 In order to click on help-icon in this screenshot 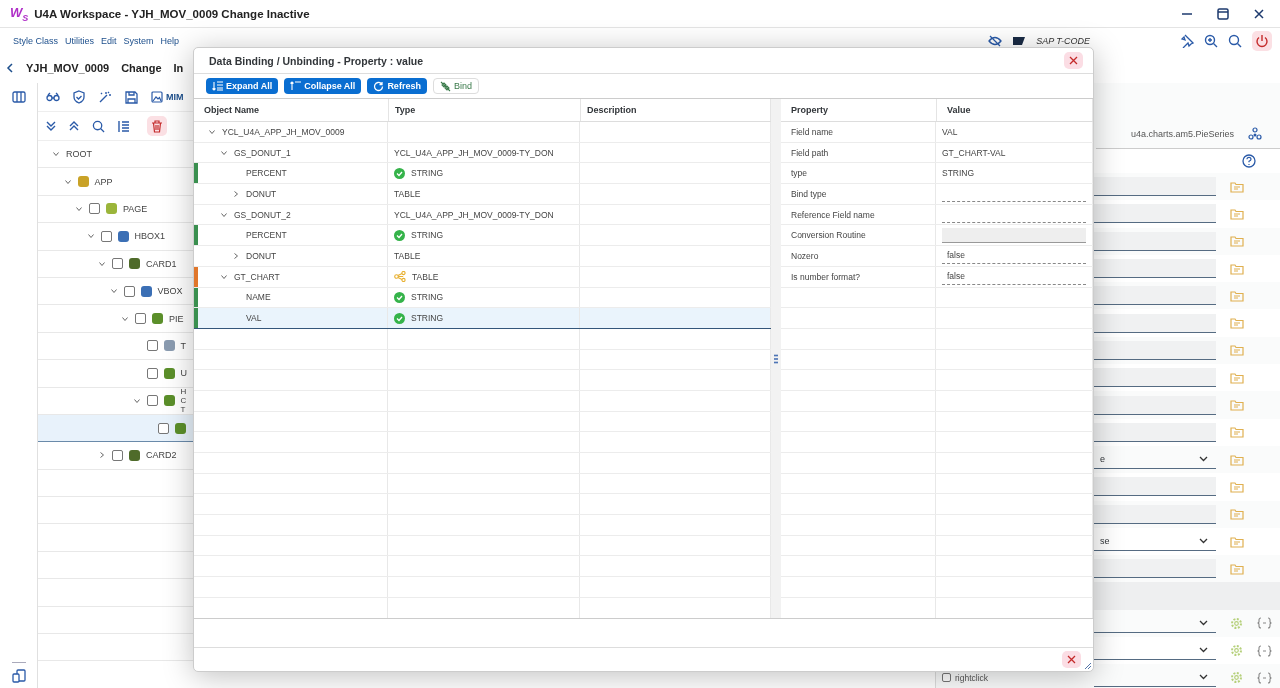, I will do `click(1249, 161)`.